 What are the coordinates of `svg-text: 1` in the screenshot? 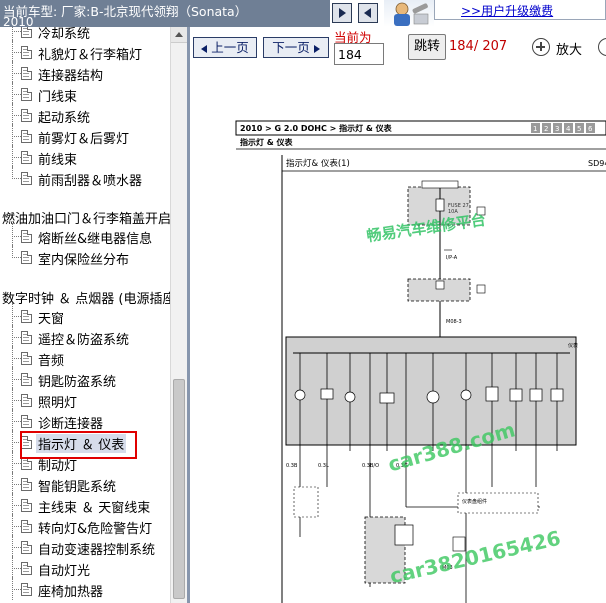 It's located at (535, 129).